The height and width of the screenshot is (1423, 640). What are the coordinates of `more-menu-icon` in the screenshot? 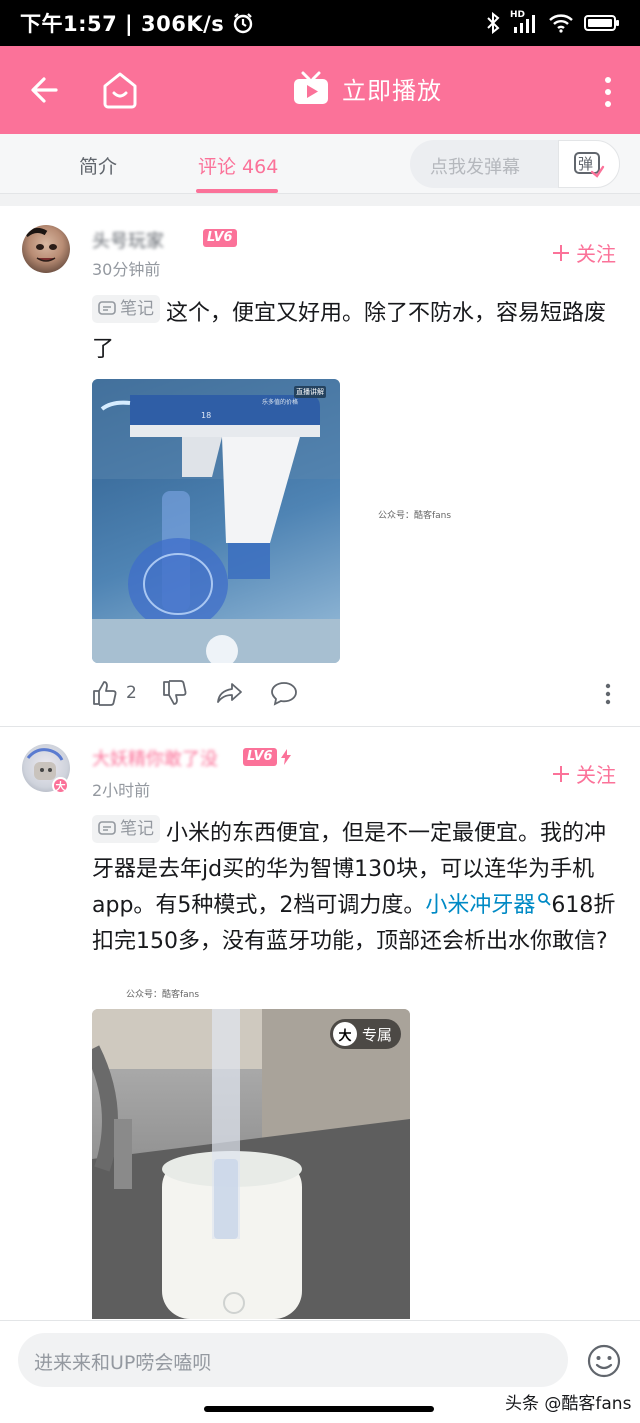 It's located at (608, 92).